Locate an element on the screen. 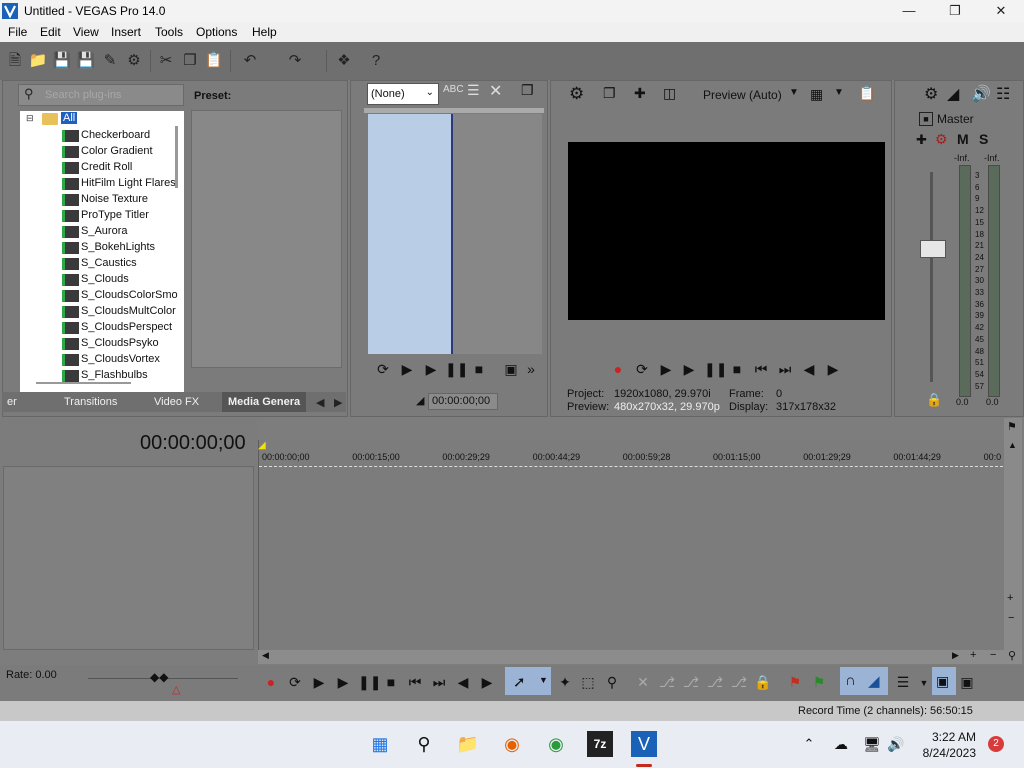 This screenshot has width=1024, height=768. vegas-taskbar-icon: V is located at coordinates (644, 744).